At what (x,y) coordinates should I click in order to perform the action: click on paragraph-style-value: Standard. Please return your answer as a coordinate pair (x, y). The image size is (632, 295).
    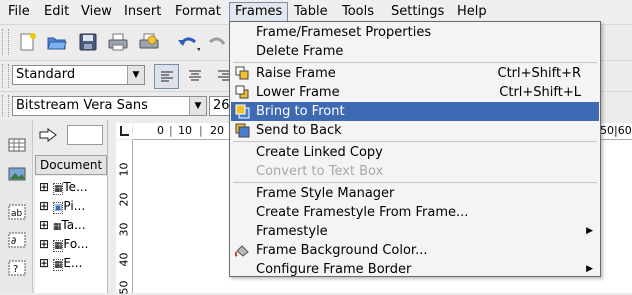
    Looking at the image, I should click on (46, 74).